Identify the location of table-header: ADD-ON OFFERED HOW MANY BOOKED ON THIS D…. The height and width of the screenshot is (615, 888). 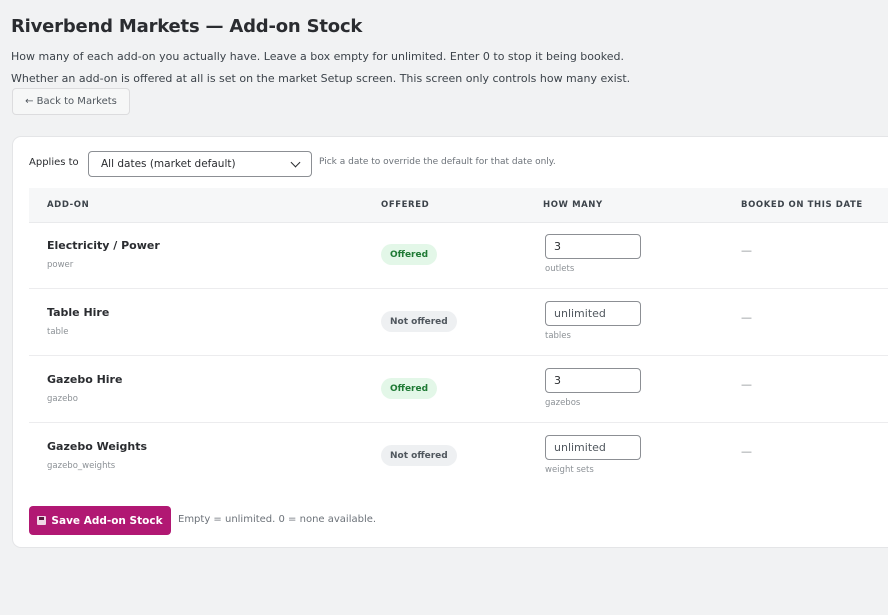
(458, 205).